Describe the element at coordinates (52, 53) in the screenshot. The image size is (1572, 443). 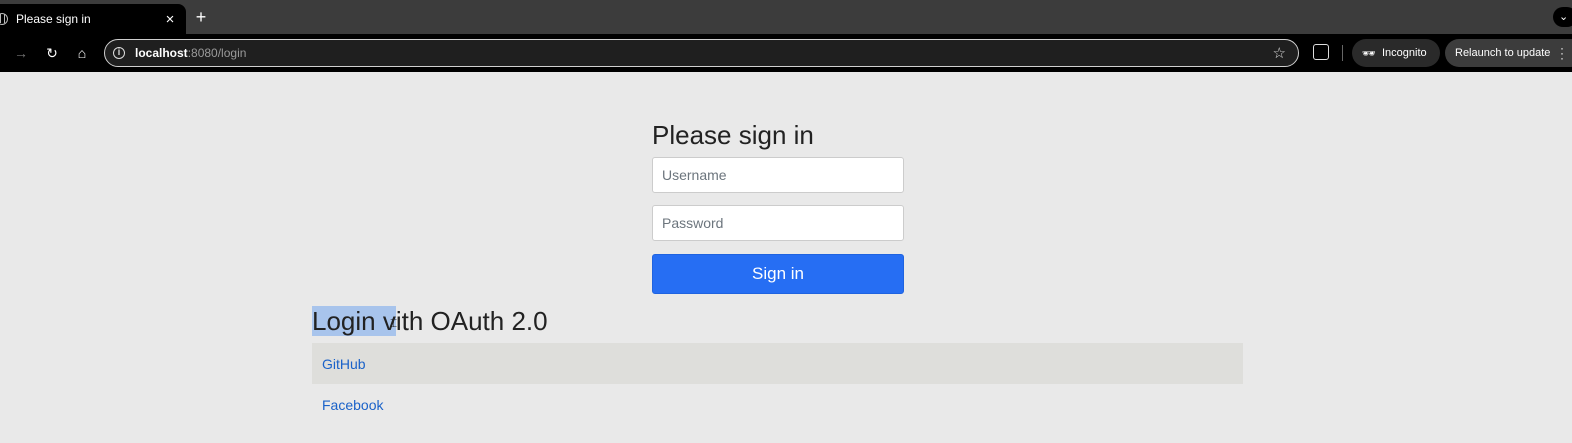
I see `reload-icon: ↻` at that location.